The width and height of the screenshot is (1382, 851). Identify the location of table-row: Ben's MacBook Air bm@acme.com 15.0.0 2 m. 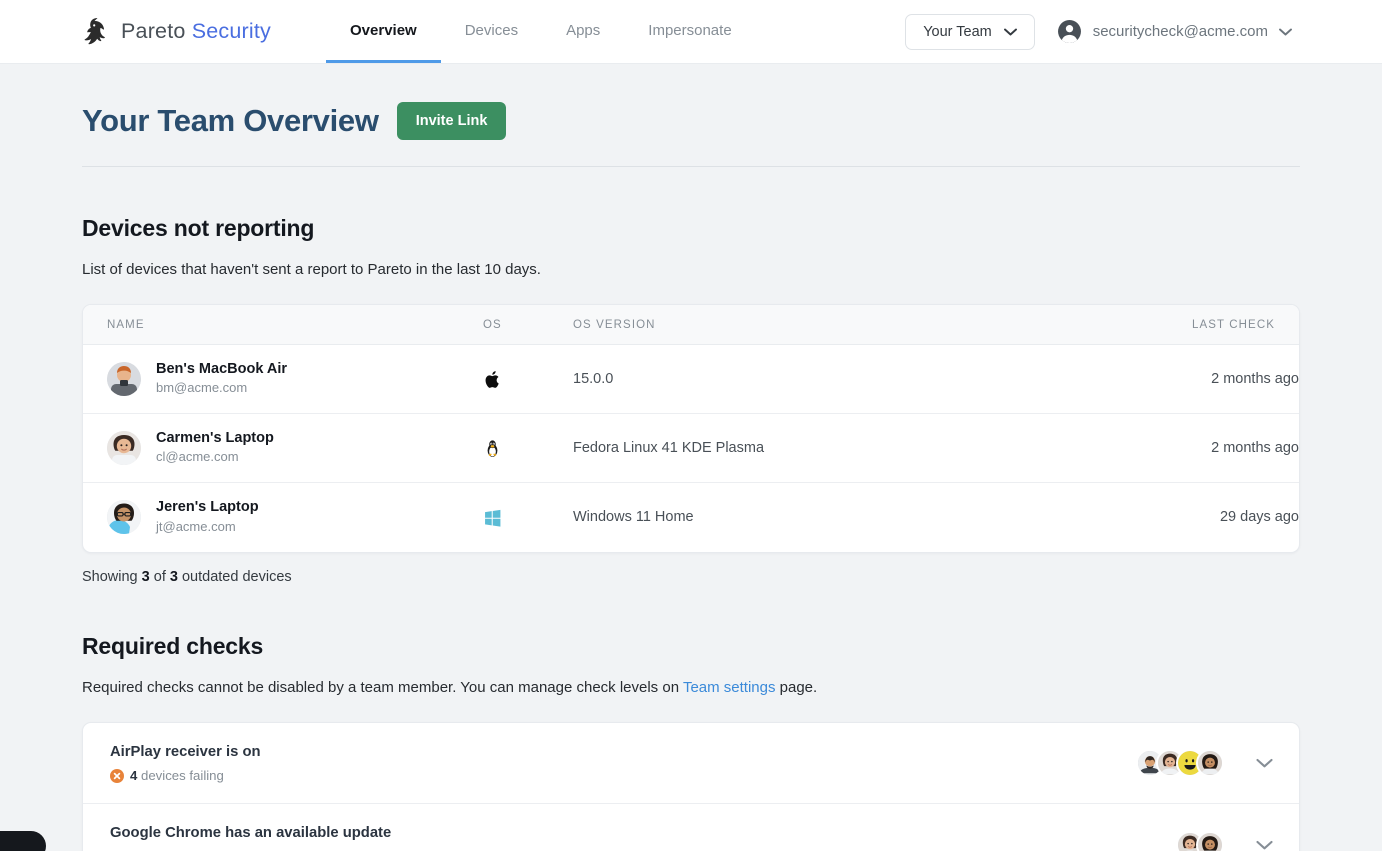
(691, 379).